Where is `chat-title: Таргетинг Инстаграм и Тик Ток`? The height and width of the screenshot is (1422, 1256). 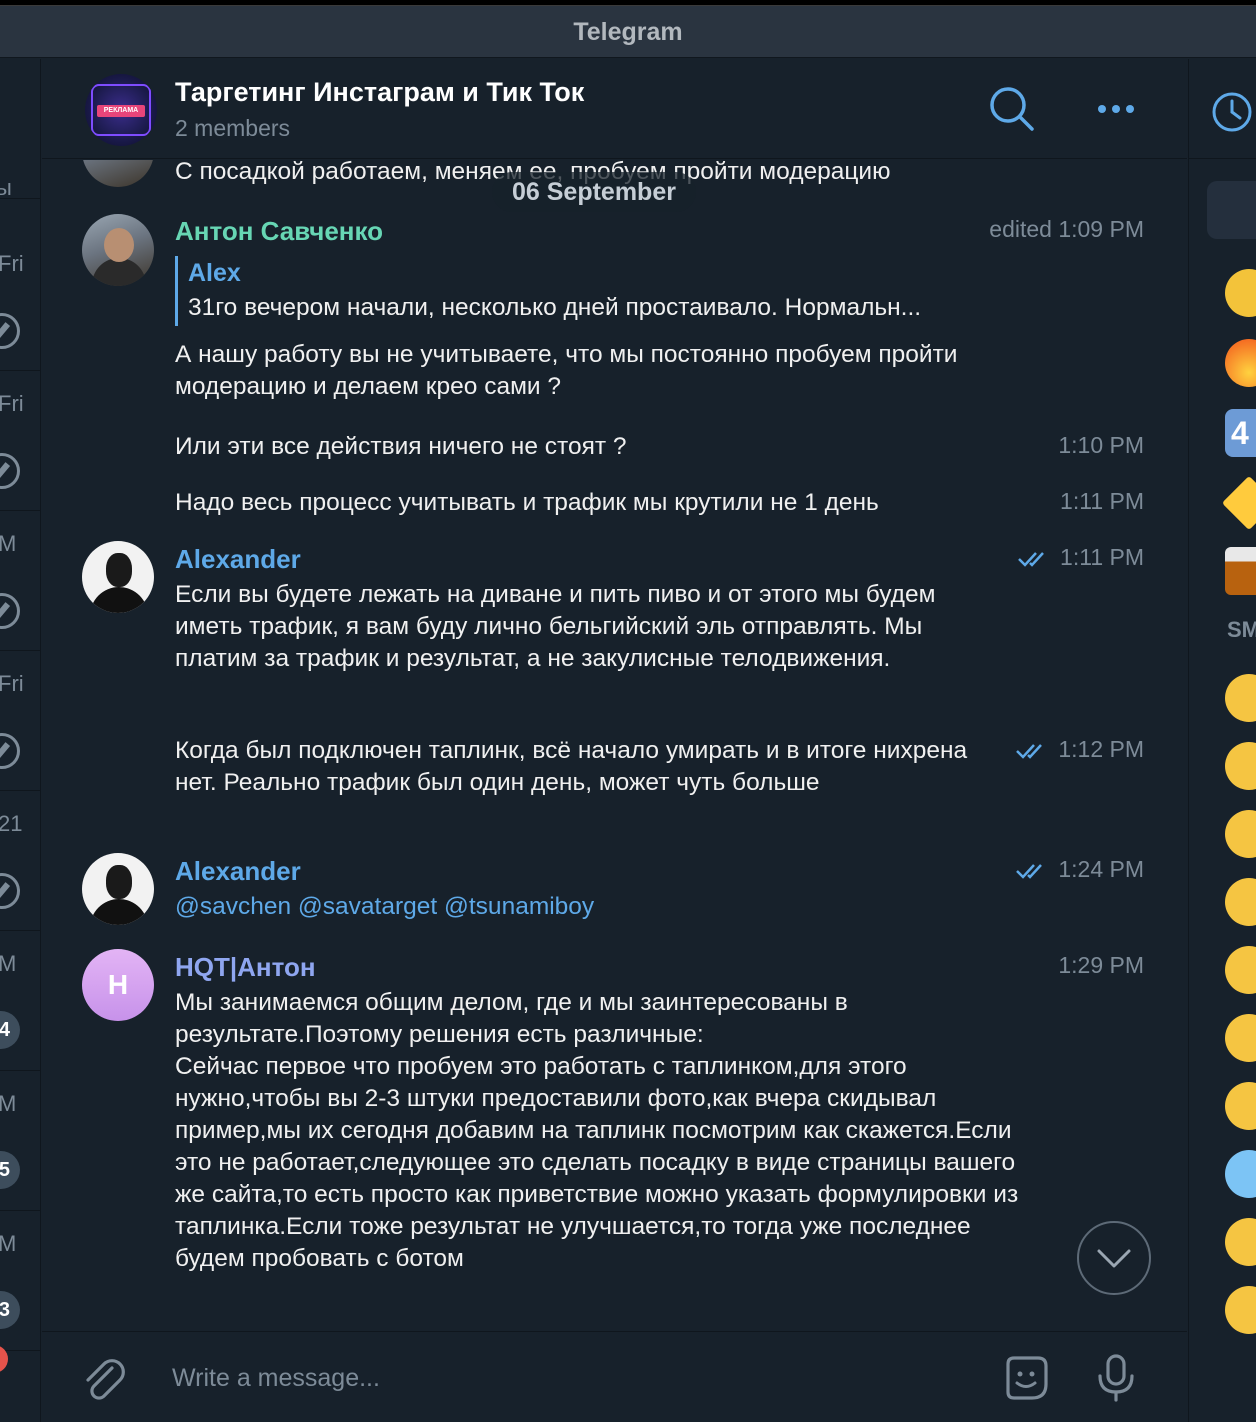 chat-title: Таргетинг Инстаграм и Тик Ток is located at coordinates (379, 92).